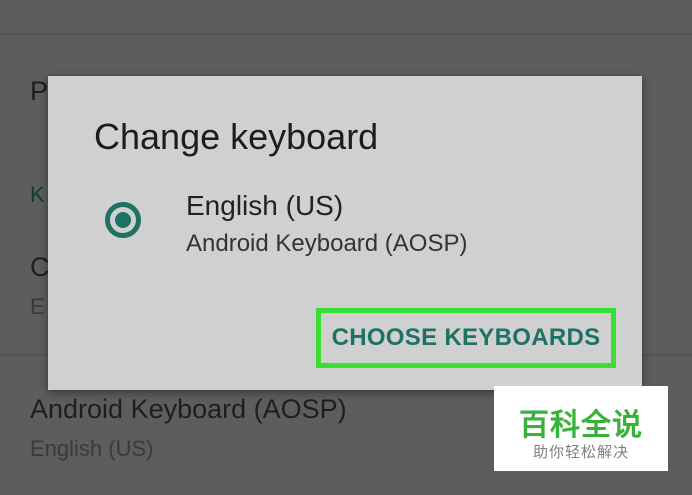 The image size is (692, 495). I want to click on watermark-main-text: 百科全说, so click(581, 425).